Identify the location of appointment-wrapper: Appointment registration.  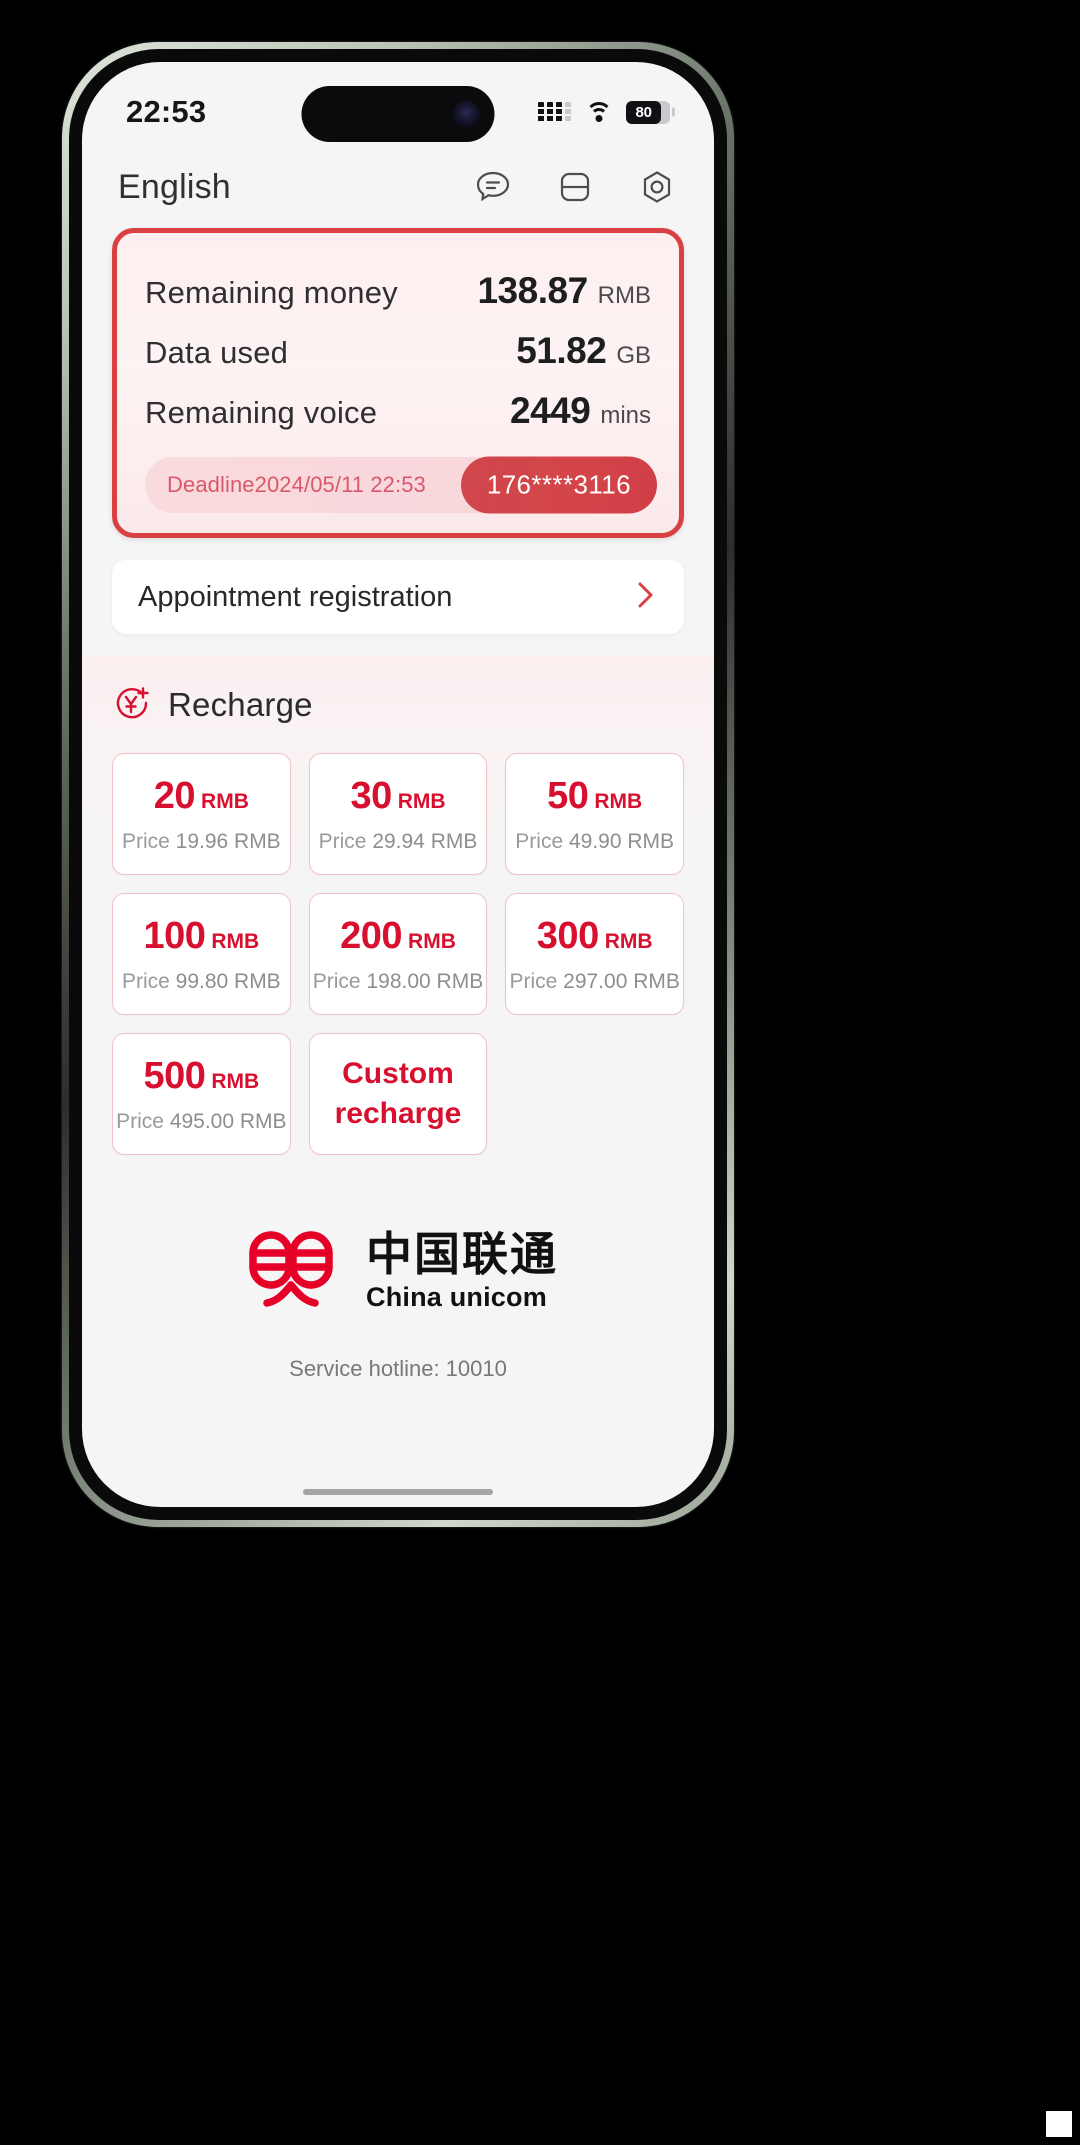
(398, 586).